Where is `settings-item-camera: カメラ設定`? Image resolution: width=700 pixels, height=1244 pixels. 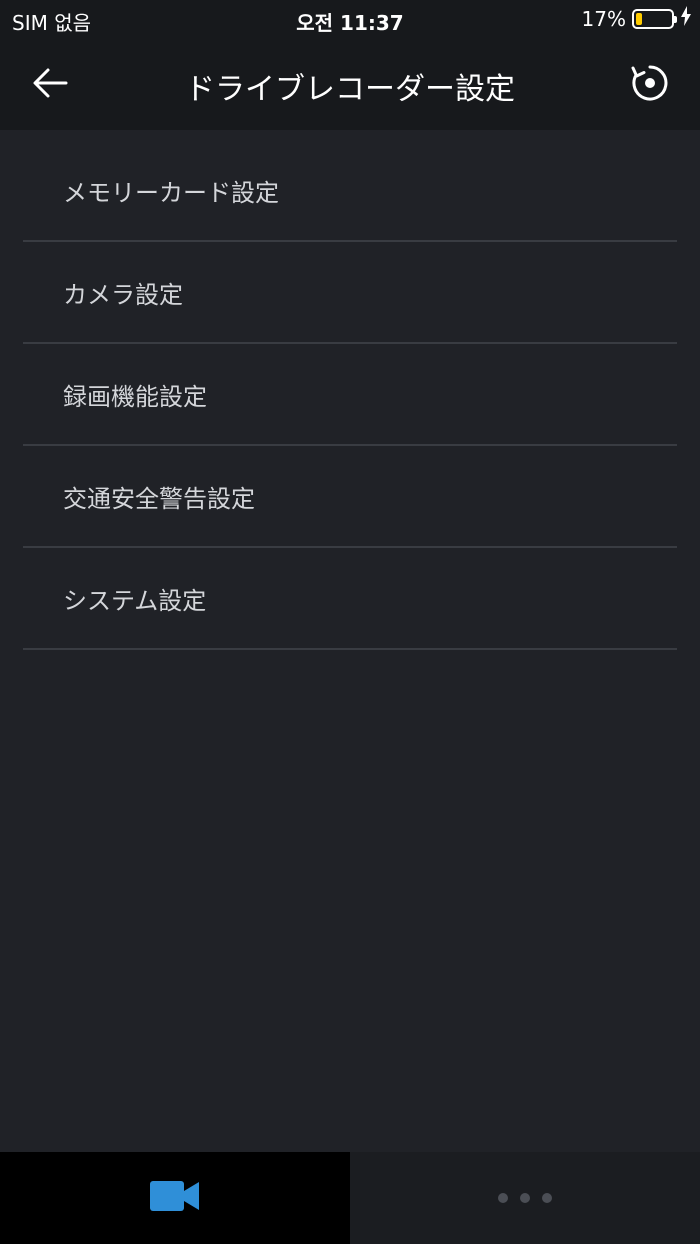 settings-item-camera: カメラ設定 is located at coordinates (350, 293).